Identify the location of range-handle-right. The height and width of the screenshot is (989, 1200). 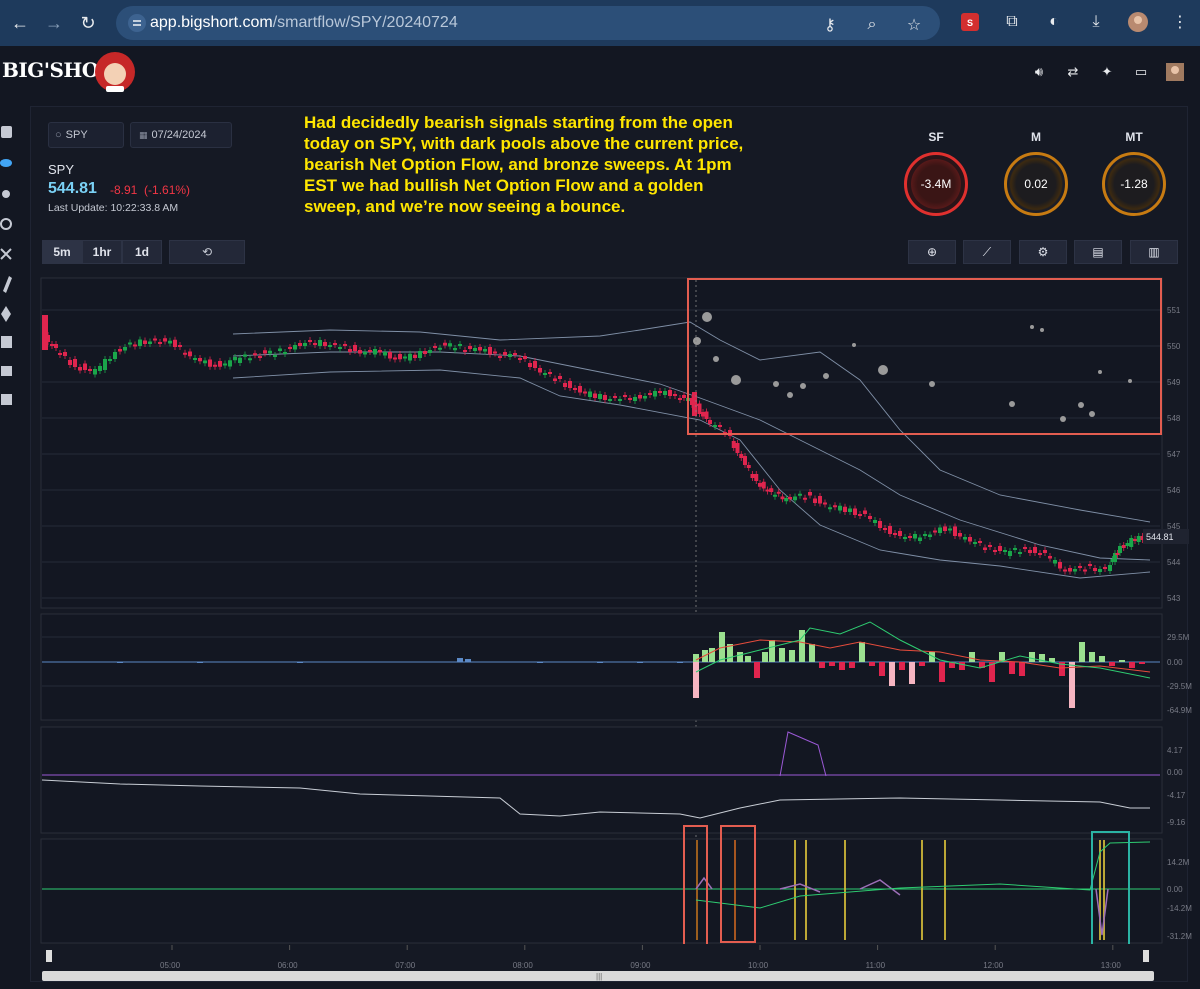
(1146, 956).